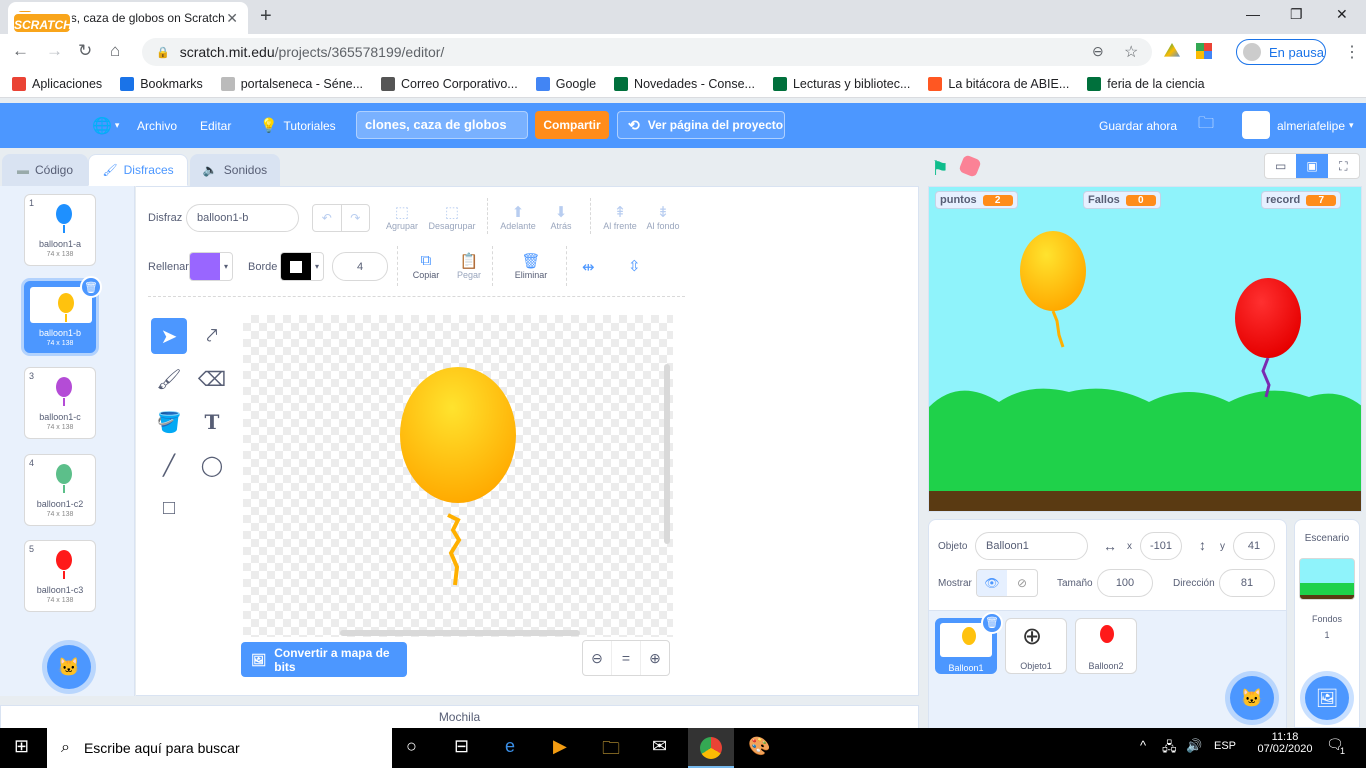 The height and width of the screenshot is (768, 1366). Describe the element at coordinates (302, 266) in the screenshot. I see `outline-color-picker: ▾` at that location.